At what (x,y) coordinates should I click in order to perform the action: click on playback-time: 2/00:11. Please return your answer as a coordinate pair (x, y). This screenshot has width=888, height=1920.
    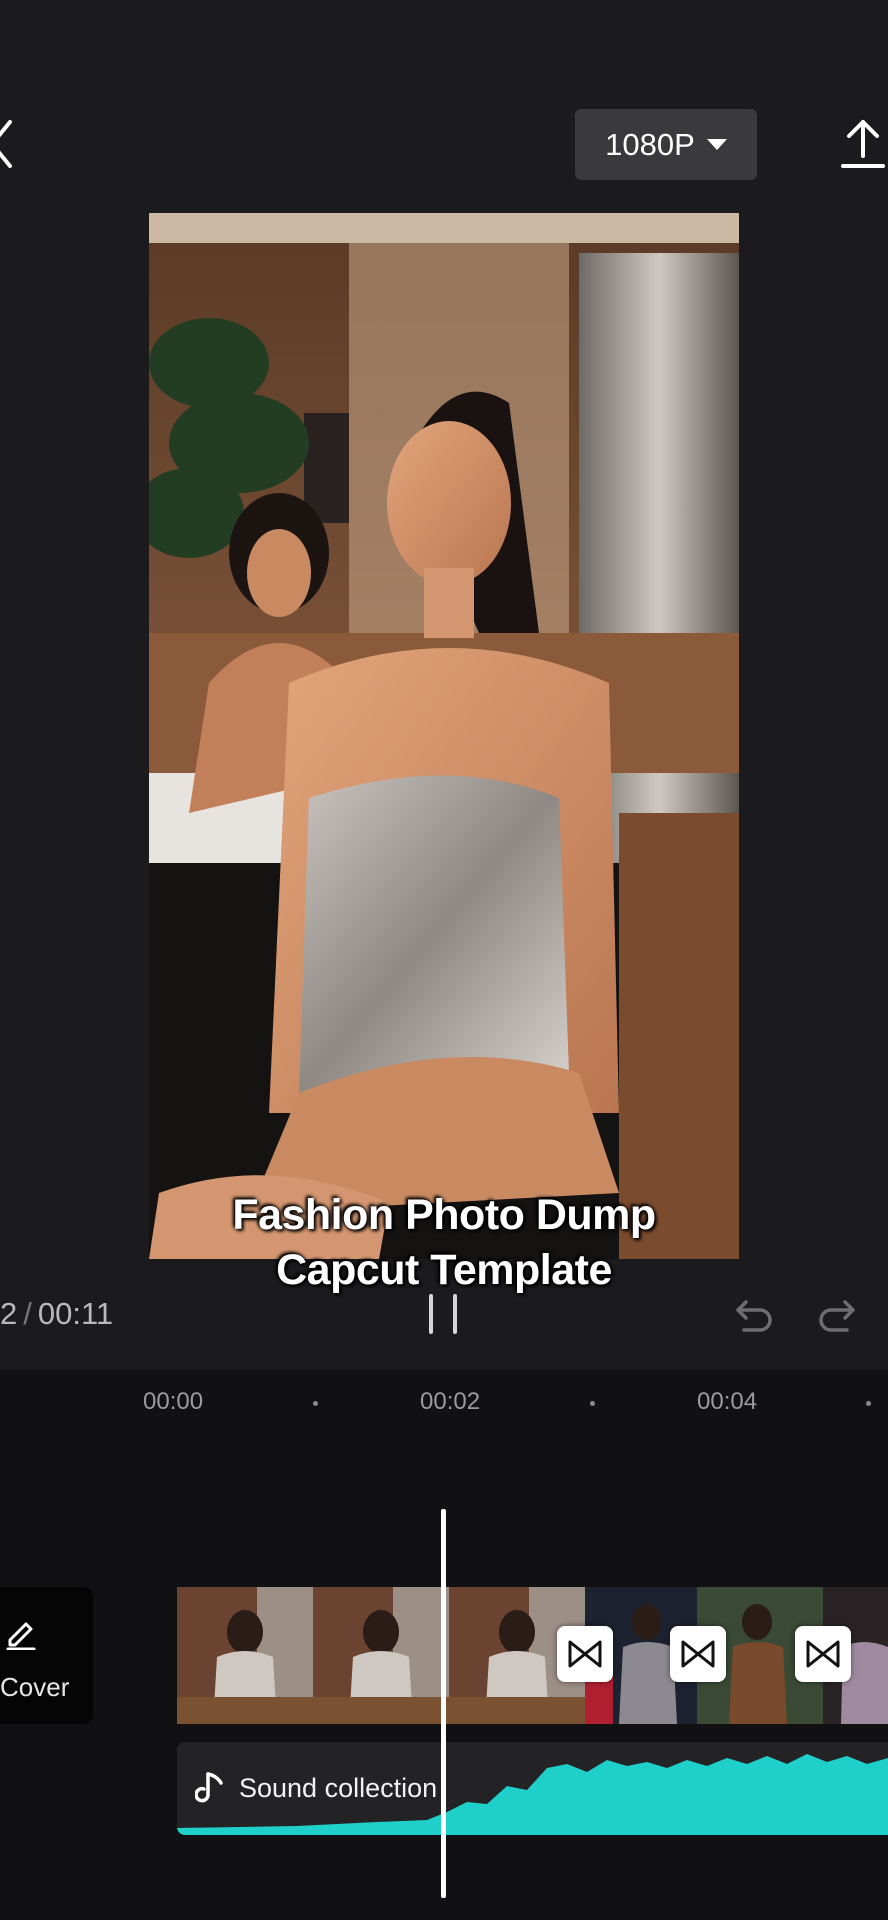
    Looking at the image, I should click on (56, 1314).